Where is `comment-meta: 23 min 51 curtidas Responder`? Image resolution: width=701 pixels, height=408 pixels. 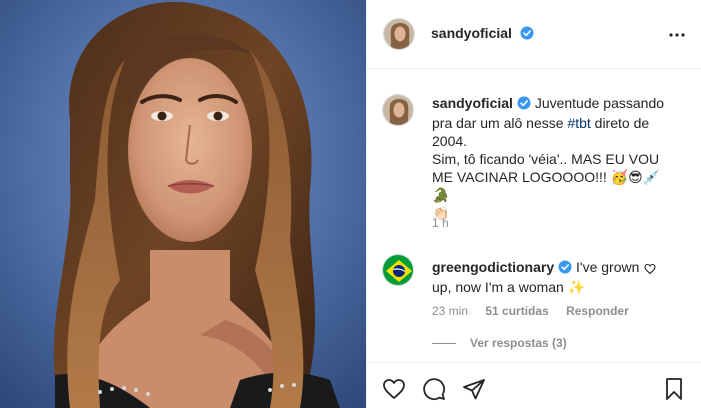 comment-meta: 23 min 51 curtidas Responder is located at coordinates (537, 311).